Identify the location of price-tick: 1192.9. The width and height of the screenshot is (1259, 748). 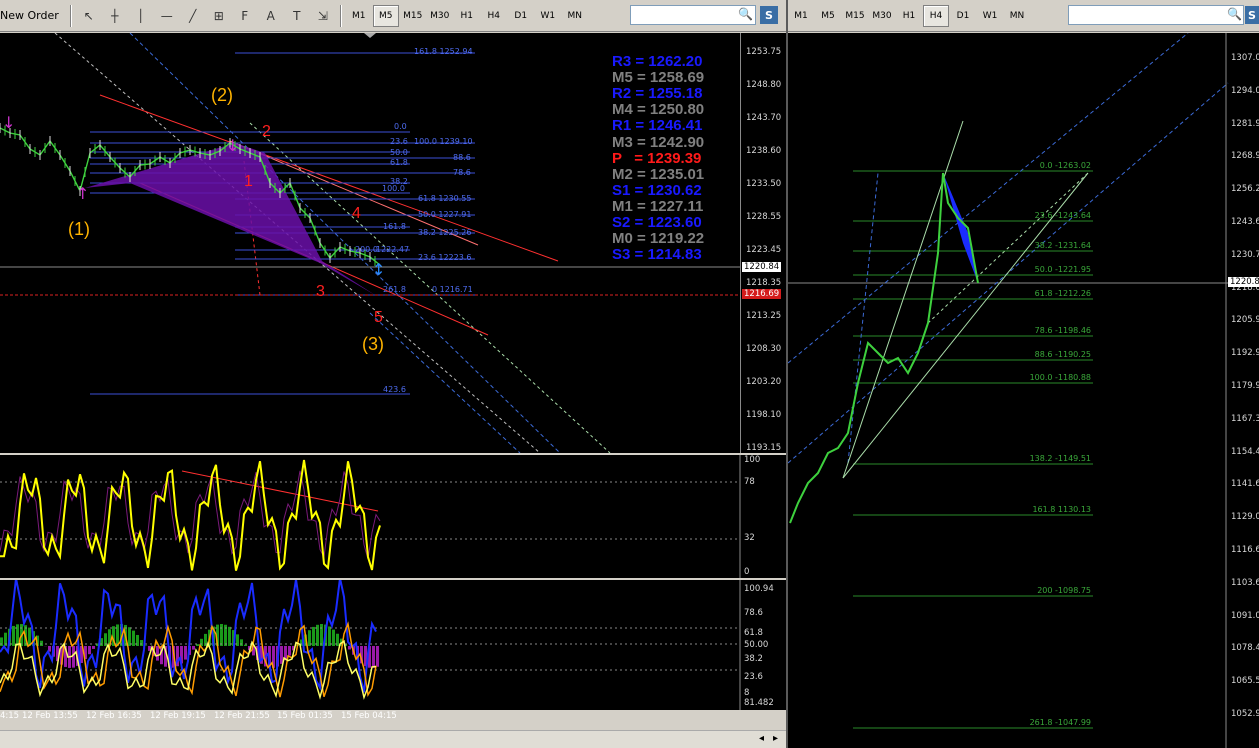
(1245, 353).